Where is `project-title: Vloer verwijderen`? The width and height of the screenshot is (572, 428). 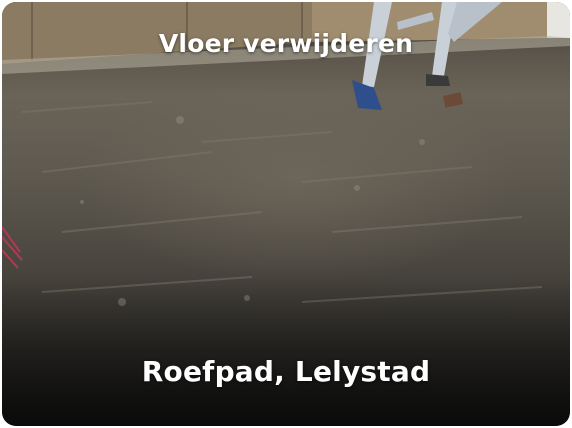
project-title: Vloer verwijderen is located at coordinates (286, 43).